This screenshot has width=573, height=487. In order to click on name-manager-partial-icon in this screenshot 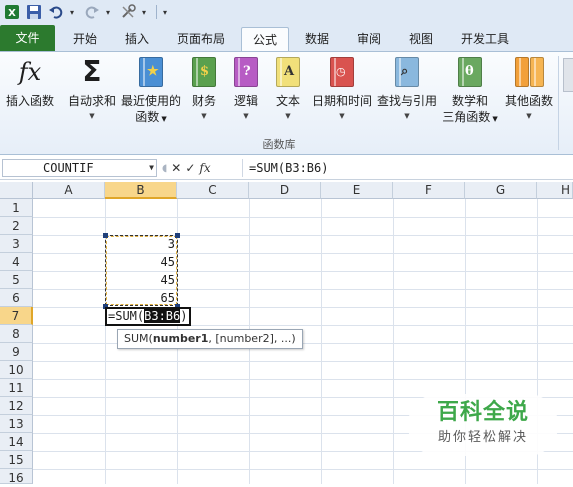, I will do `click(568, 75)`.